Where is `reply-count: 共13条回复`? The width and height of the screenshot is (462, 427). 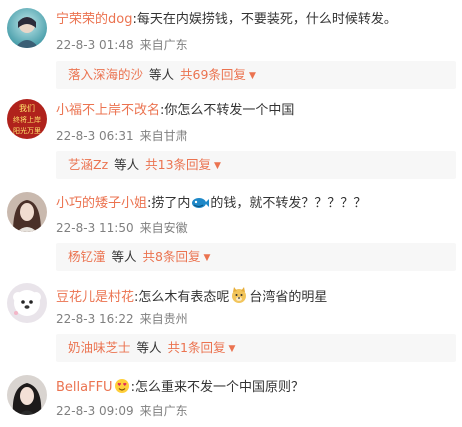
reply-count: 共13条回复 is located at coordinates (178, 164).